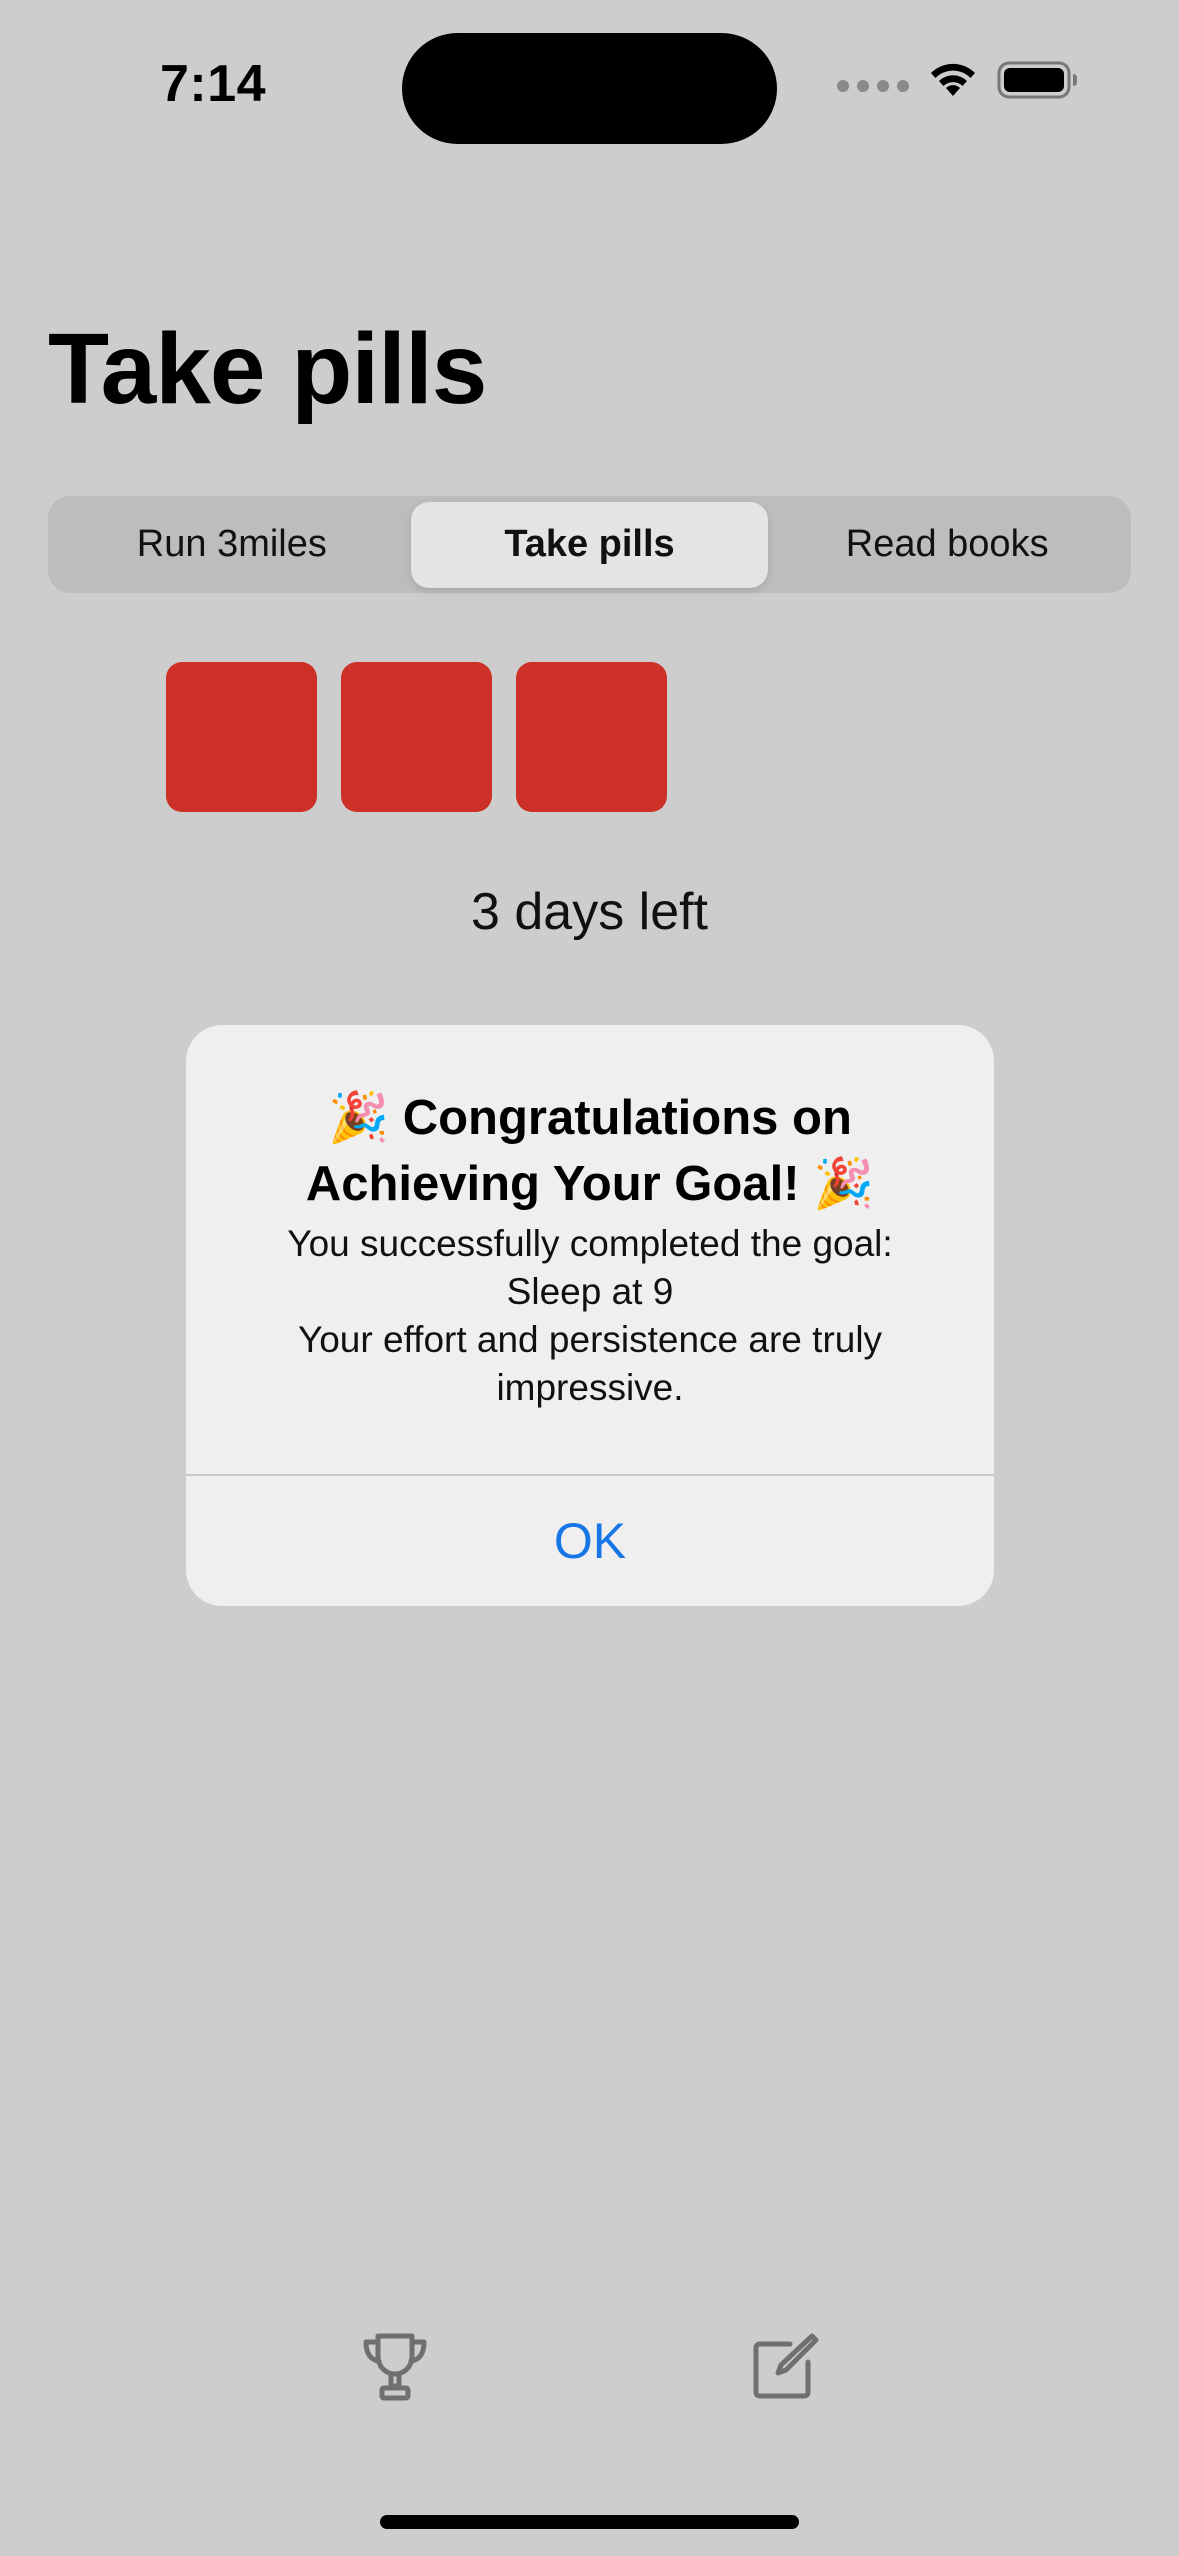 The width and height of the screenshot is (1179, 2556). I want to click on progress-squares, so click(416, 737).